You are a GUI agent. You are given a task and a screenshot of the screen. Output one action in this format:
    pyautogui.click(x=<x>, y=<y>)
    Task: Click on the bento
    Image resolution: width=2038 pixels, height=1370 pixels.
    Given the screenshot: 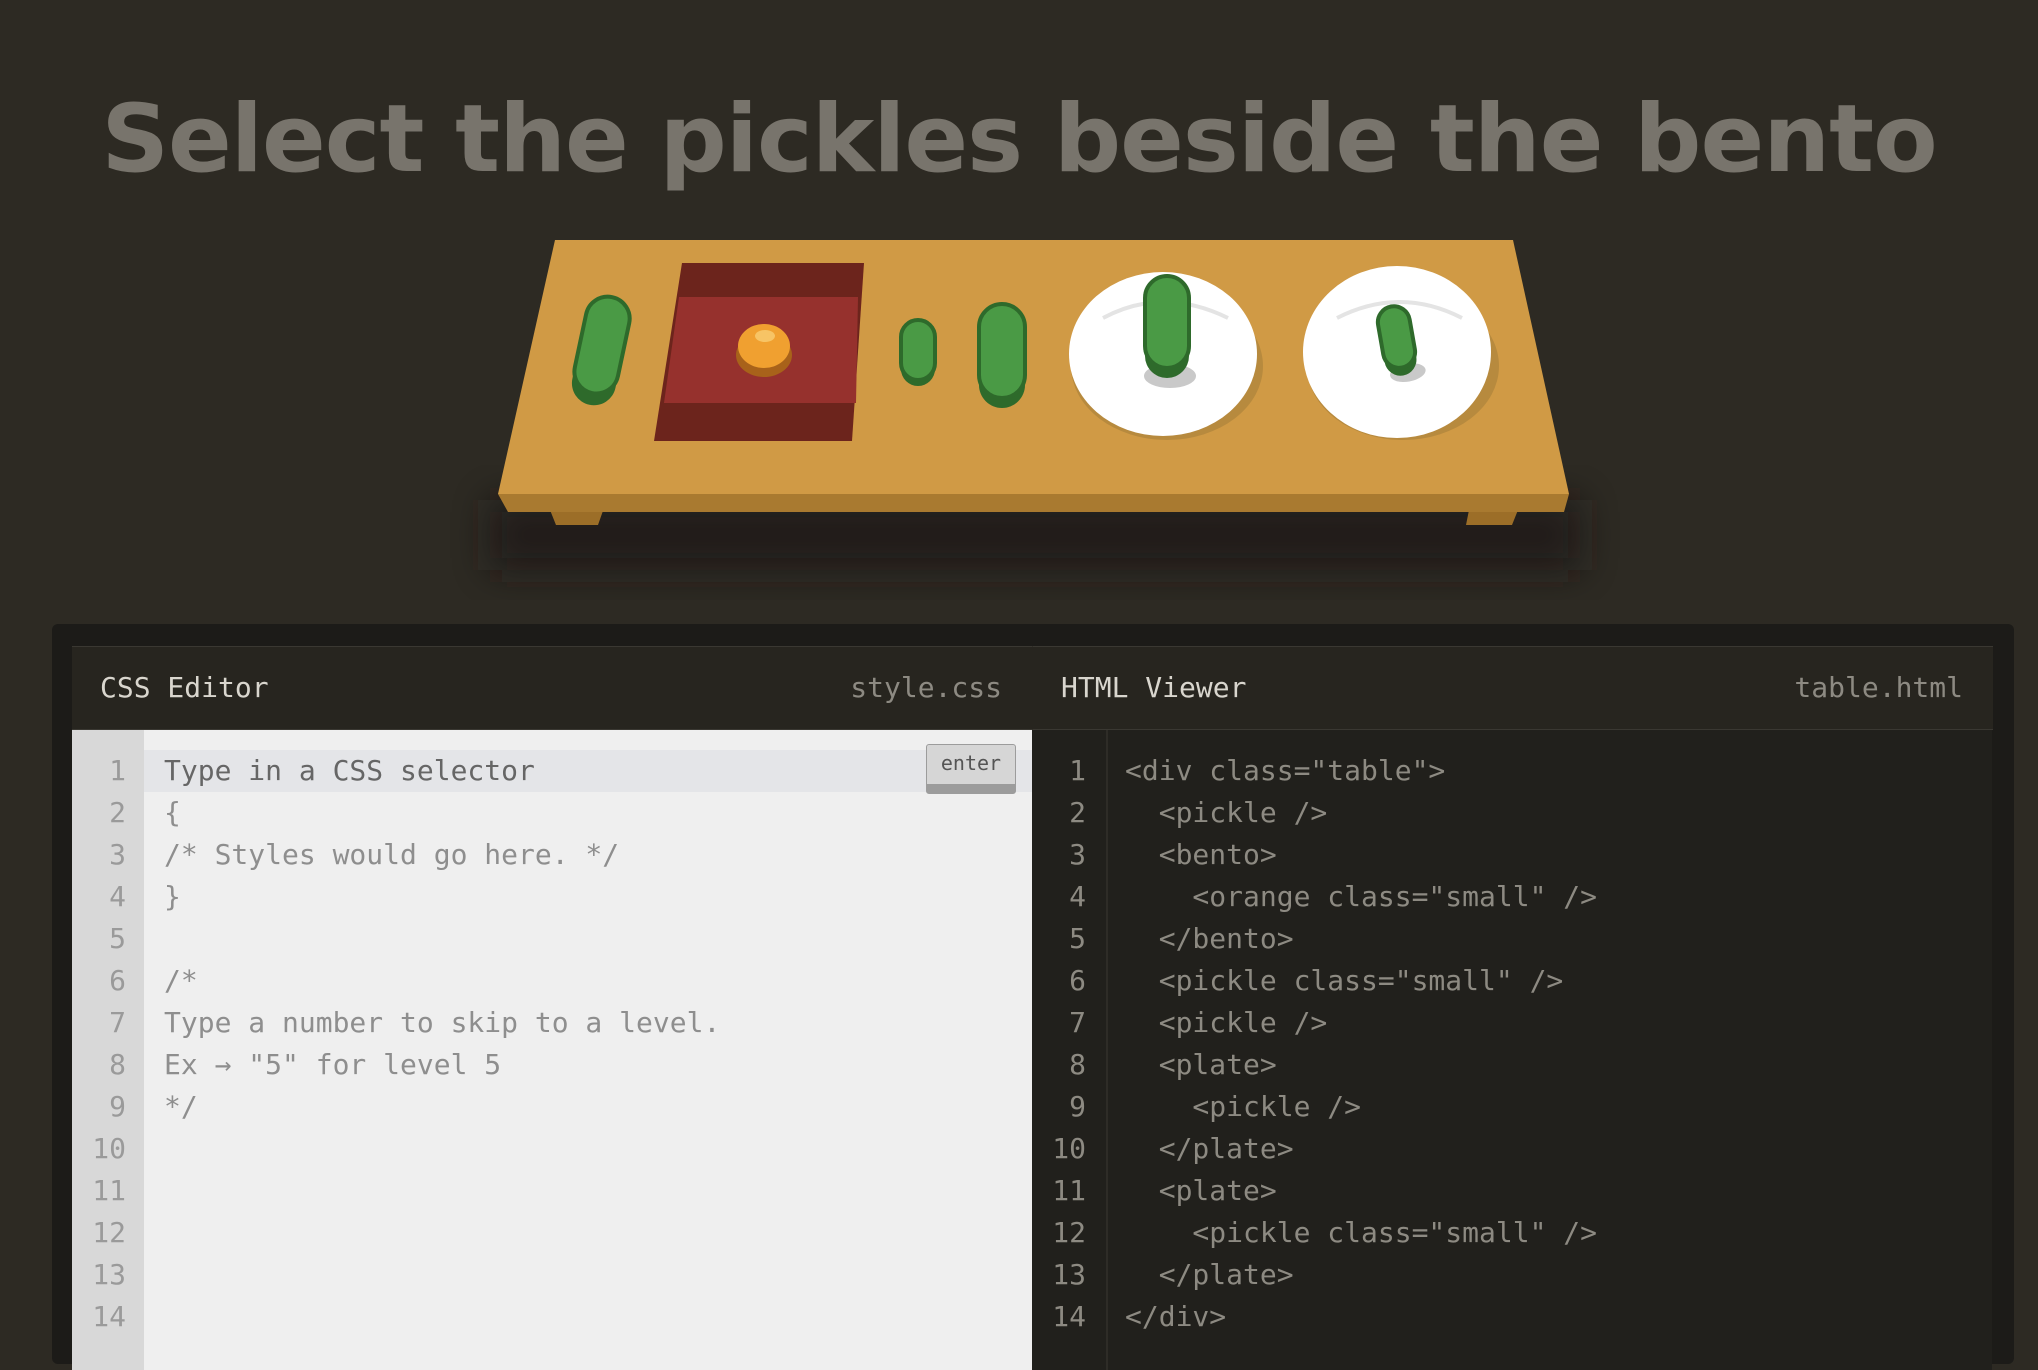 What is the action you would take?
    pyautogui.click(x=759, y=352)
    